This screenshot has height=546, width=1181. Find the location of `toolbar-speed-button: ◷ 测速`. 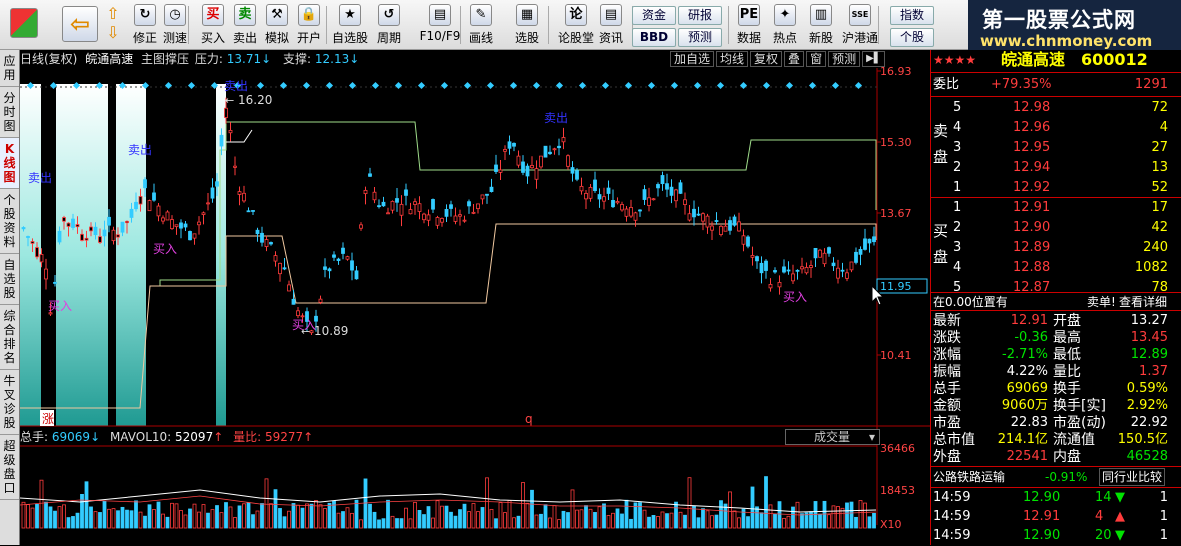

toolbar-speed-button: ◷ 测速 is located at coordinates (175, 25).